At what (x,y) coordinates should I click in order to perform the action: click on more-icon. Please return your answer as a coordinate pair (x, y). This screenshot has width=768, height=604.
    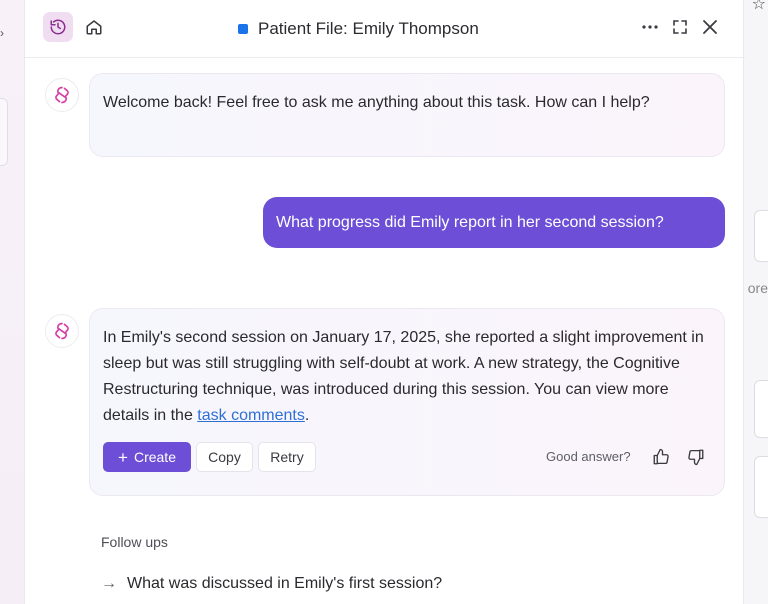
    Looking at the image, I should click on (650, 27).